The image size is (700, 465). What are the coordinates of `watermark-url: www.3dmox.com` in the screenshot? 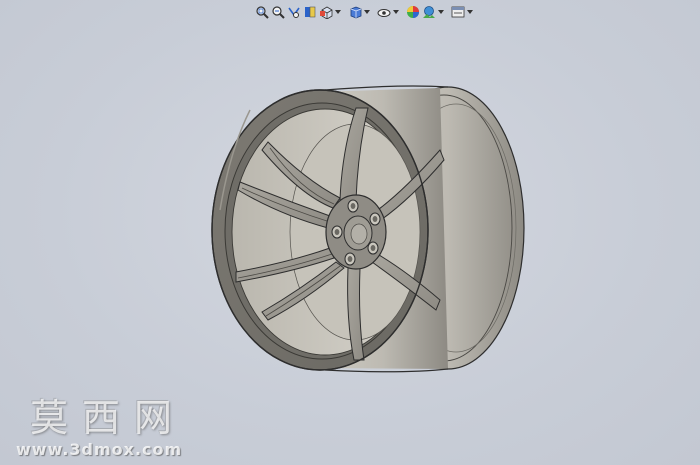 It's located at (99, 449).